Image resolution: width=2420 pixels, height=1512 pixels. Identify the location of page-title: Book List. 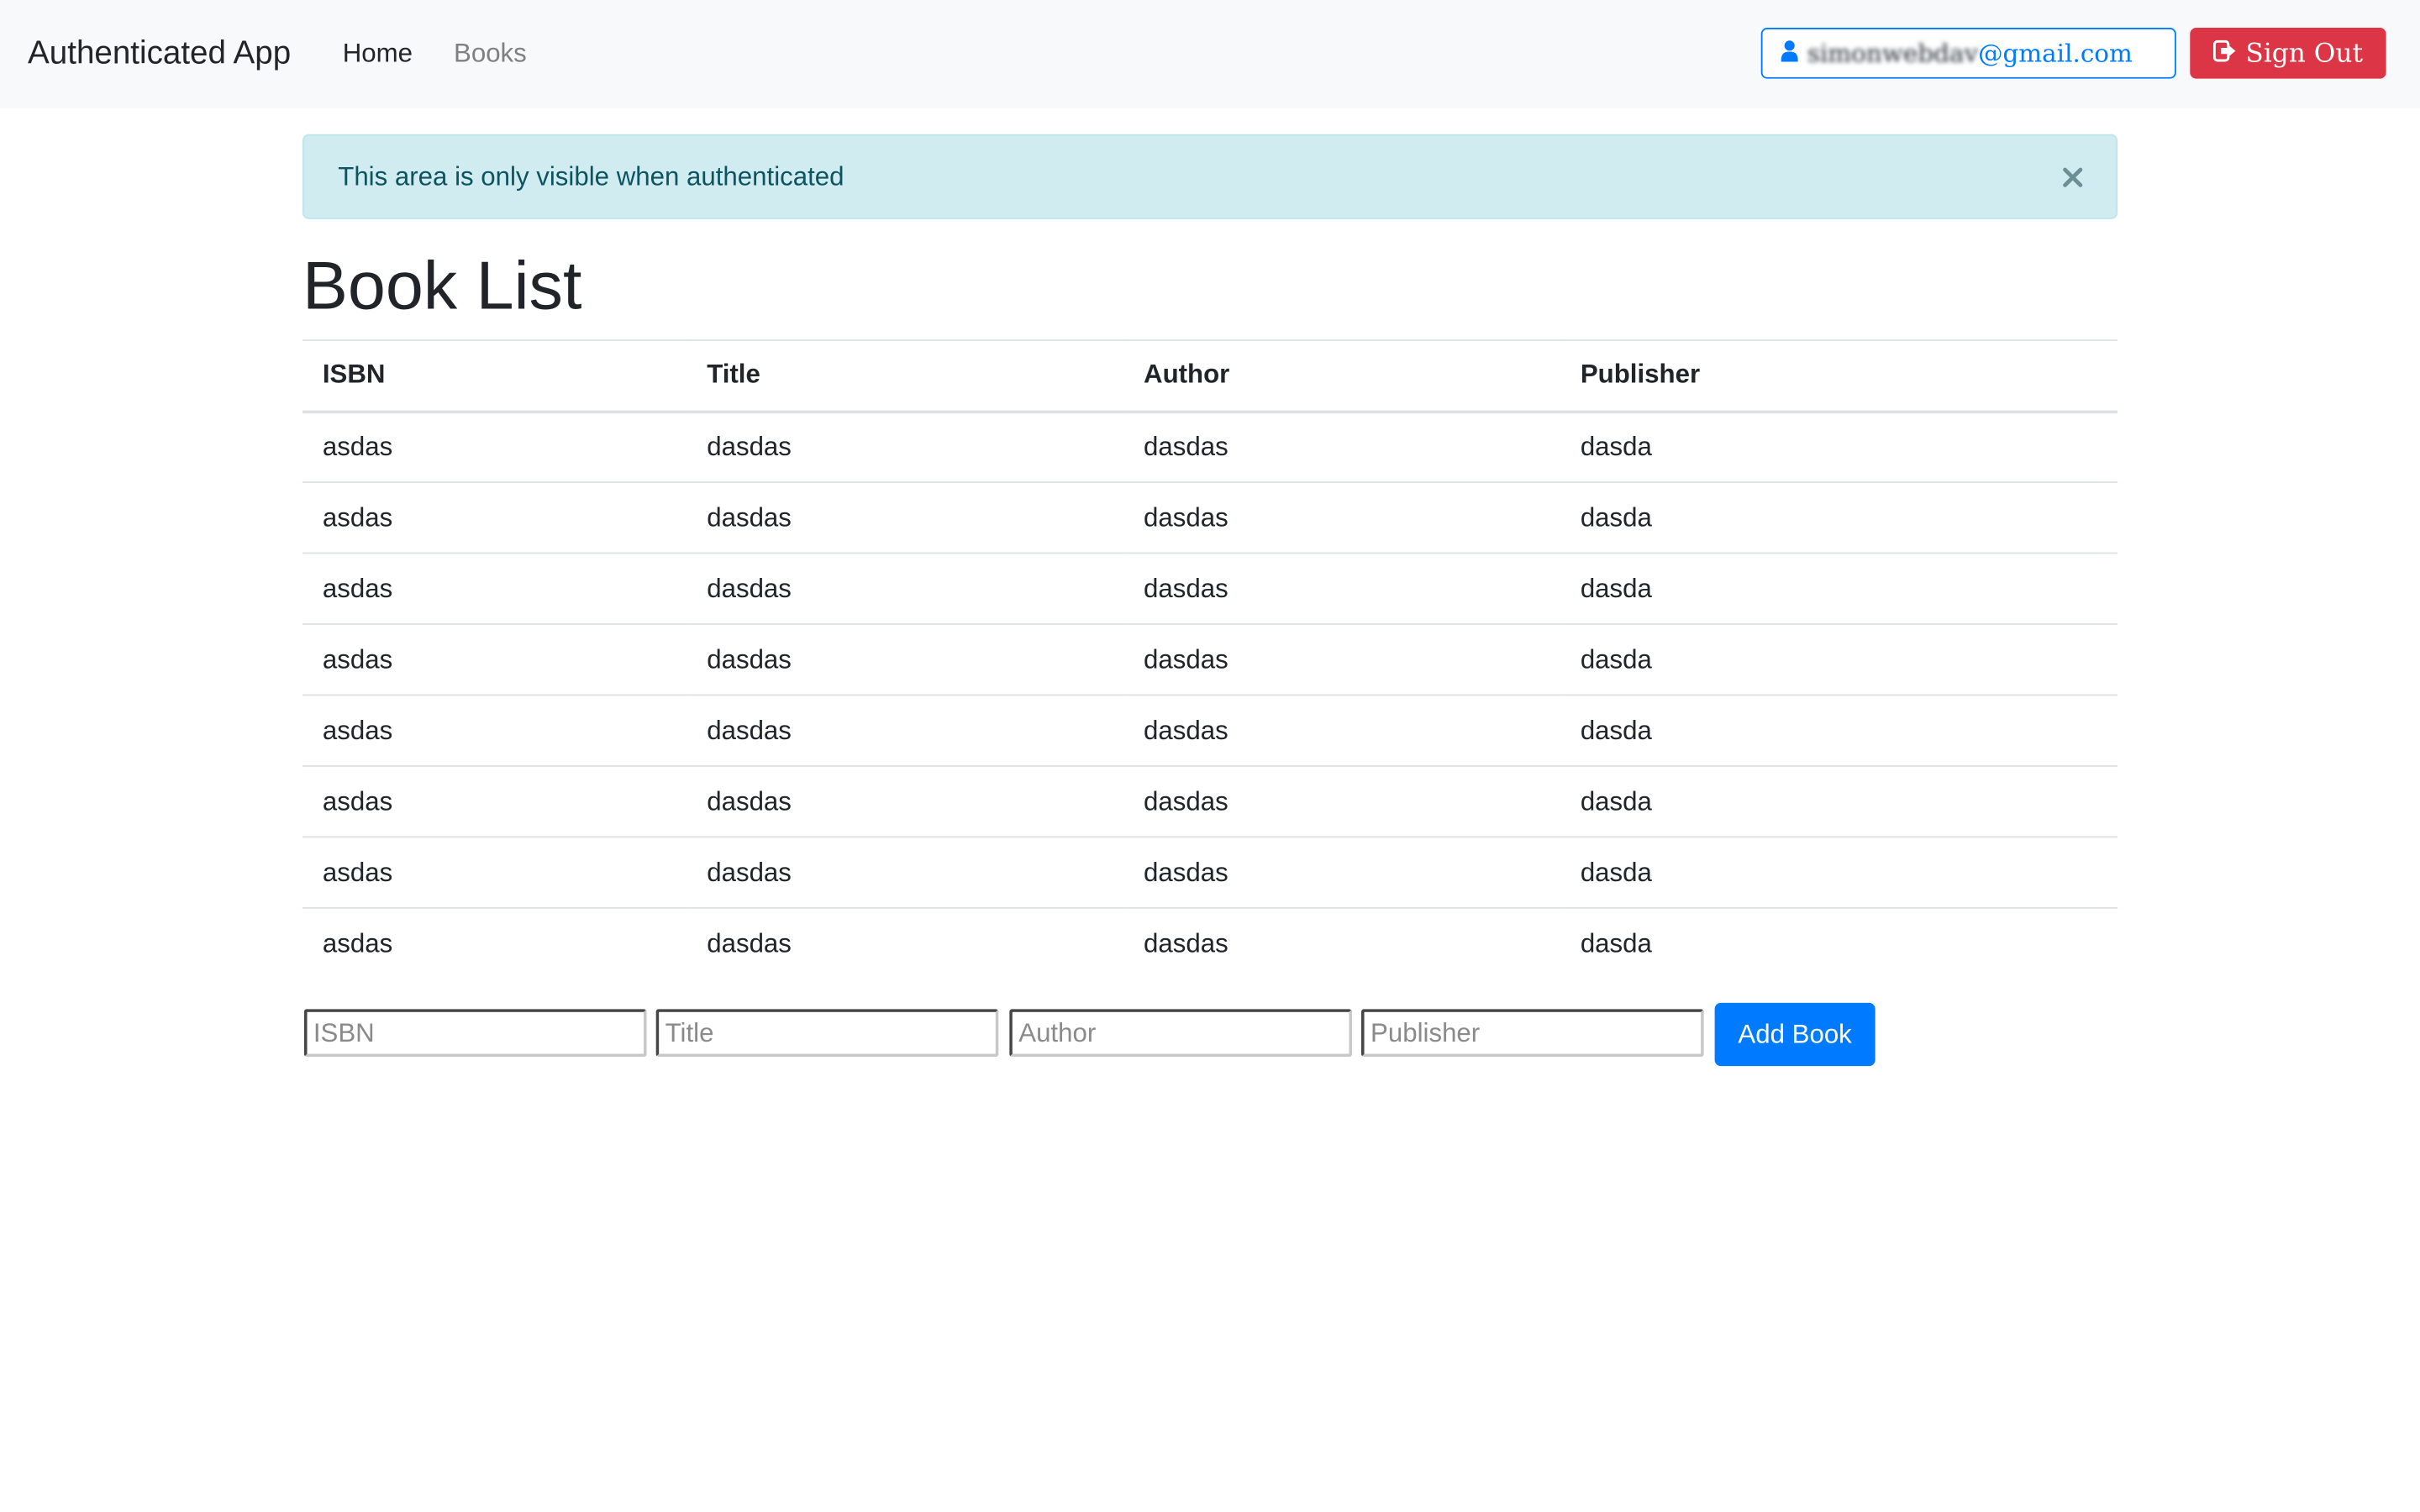
(442, 286).